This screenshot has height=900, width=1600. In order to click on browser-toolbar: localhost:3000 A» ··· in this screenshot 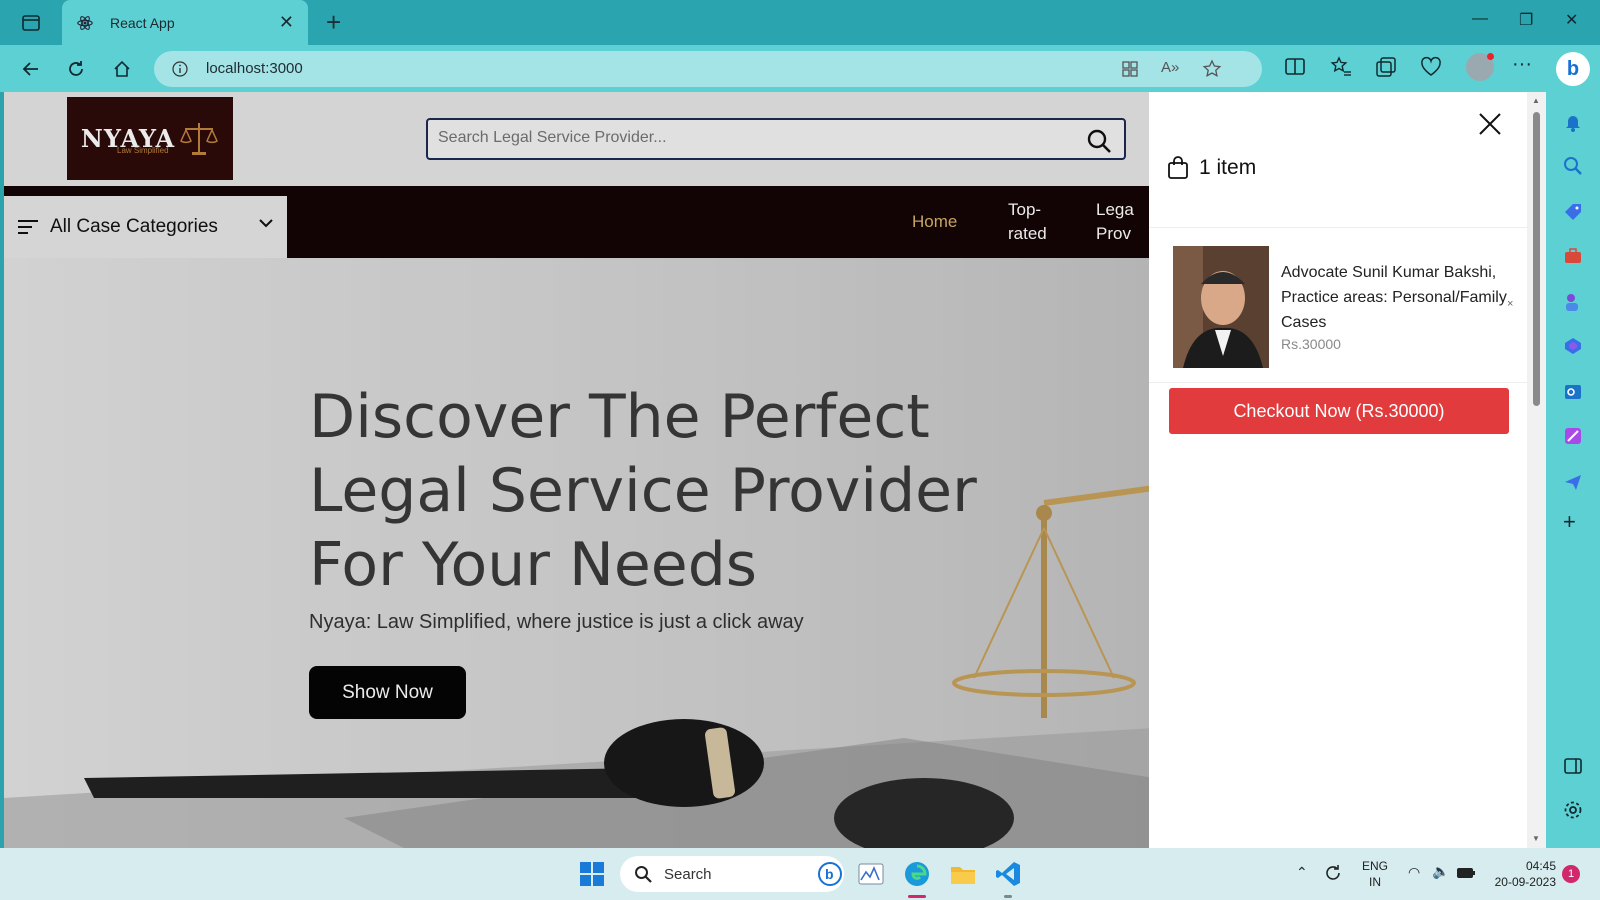, I will do `click(800, 68)`.